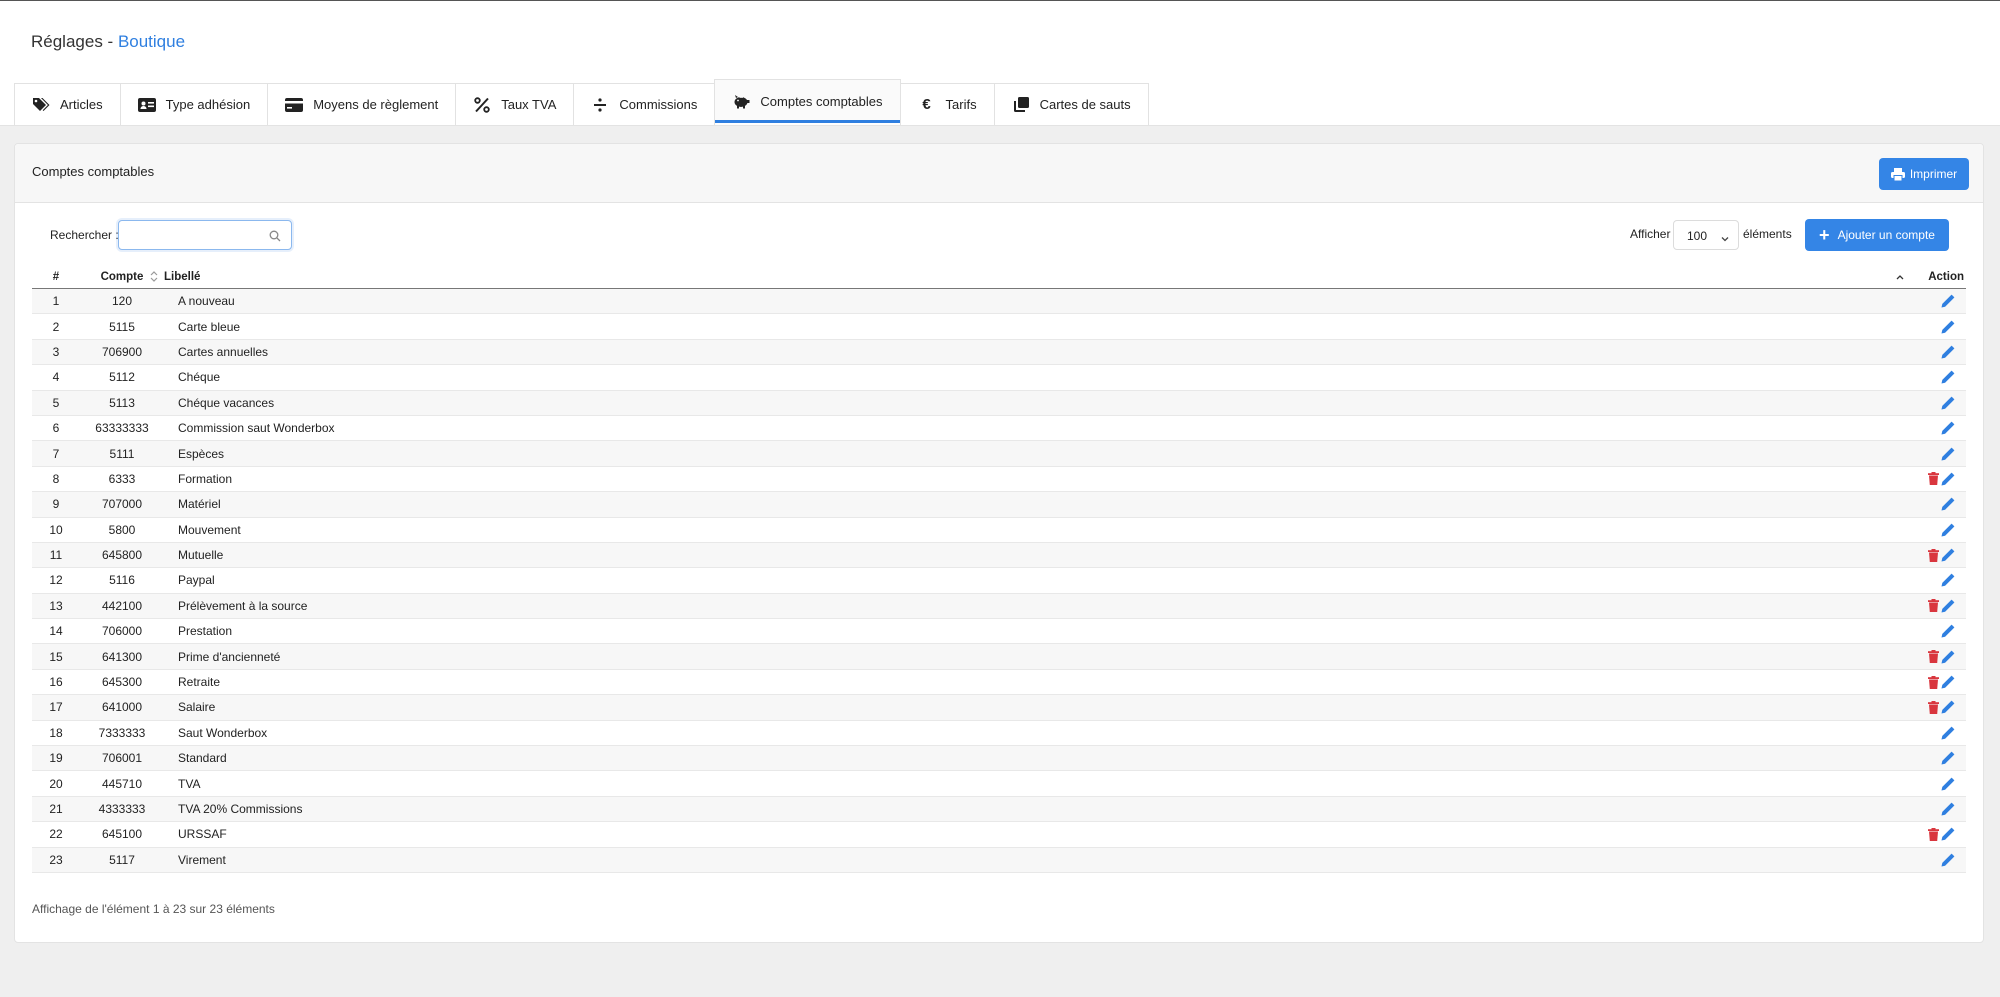 The width and height of the screenshot is (2000, 997). I want to click on account-number: 641300, so click(122, 656).